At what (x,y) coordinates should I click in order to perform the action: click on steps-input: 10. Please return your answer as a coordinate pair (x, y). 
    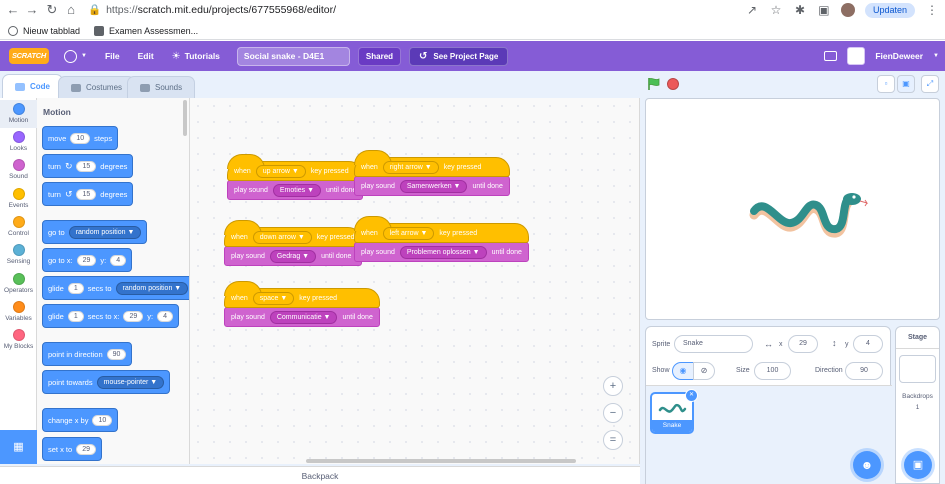
    Looking at the image, I should click on (80, 138).